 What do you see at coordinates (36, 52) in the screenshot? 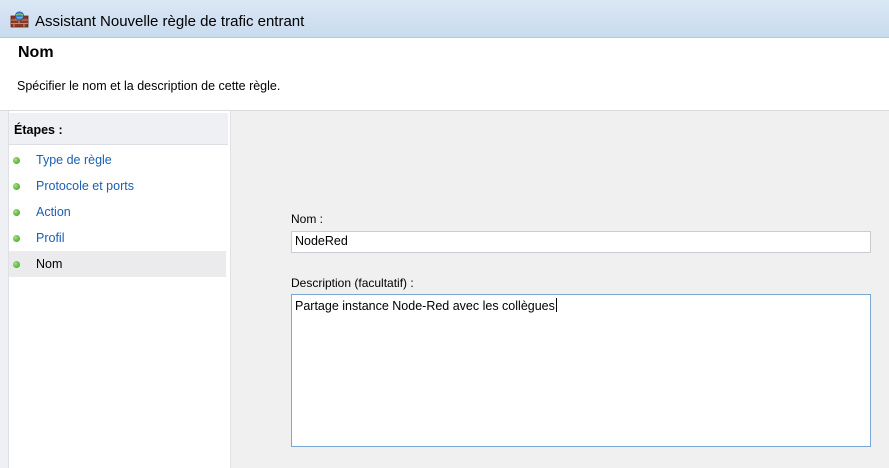
I see `page-title: Nom` at bounding box center [36, 52].